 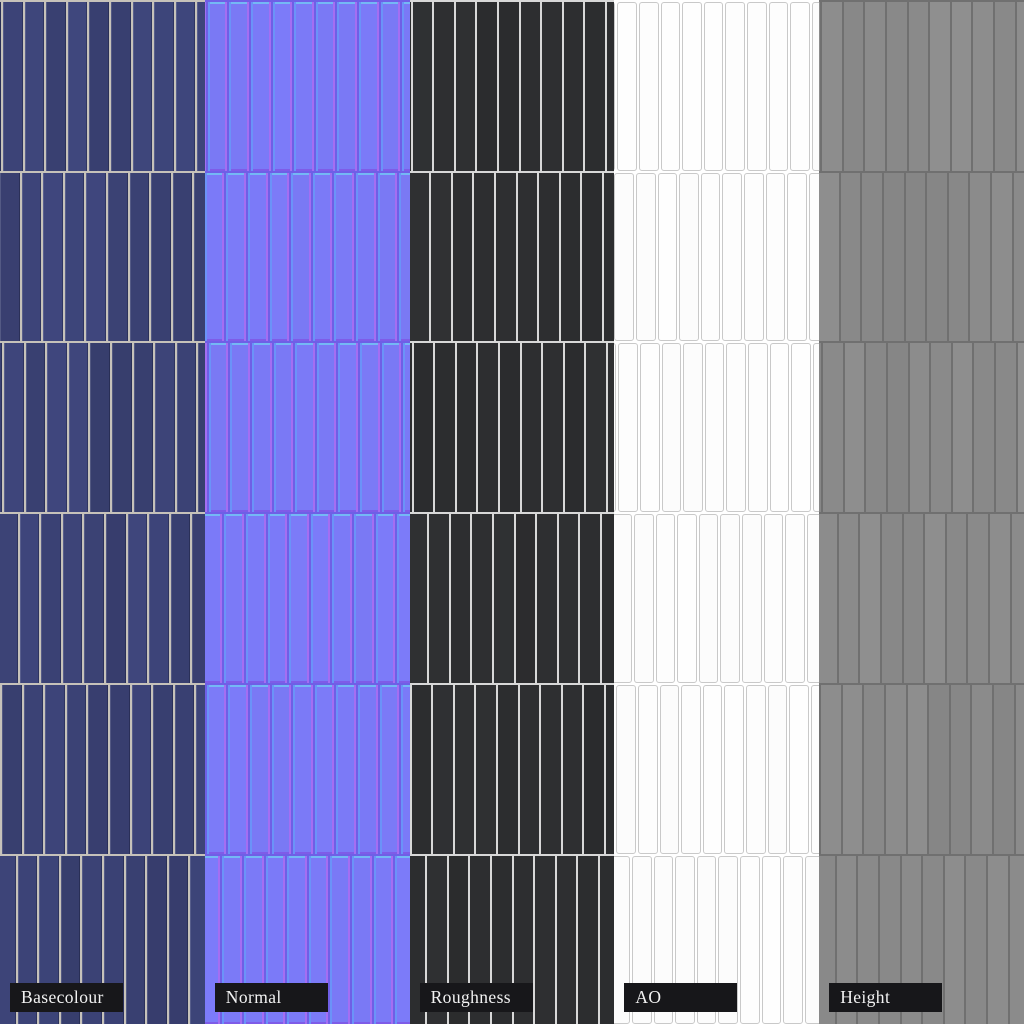 What do you see at coordinates (271, 997) in the screenshot?
I see `map-label-normal: Normal` at bounding box center [271, 997].